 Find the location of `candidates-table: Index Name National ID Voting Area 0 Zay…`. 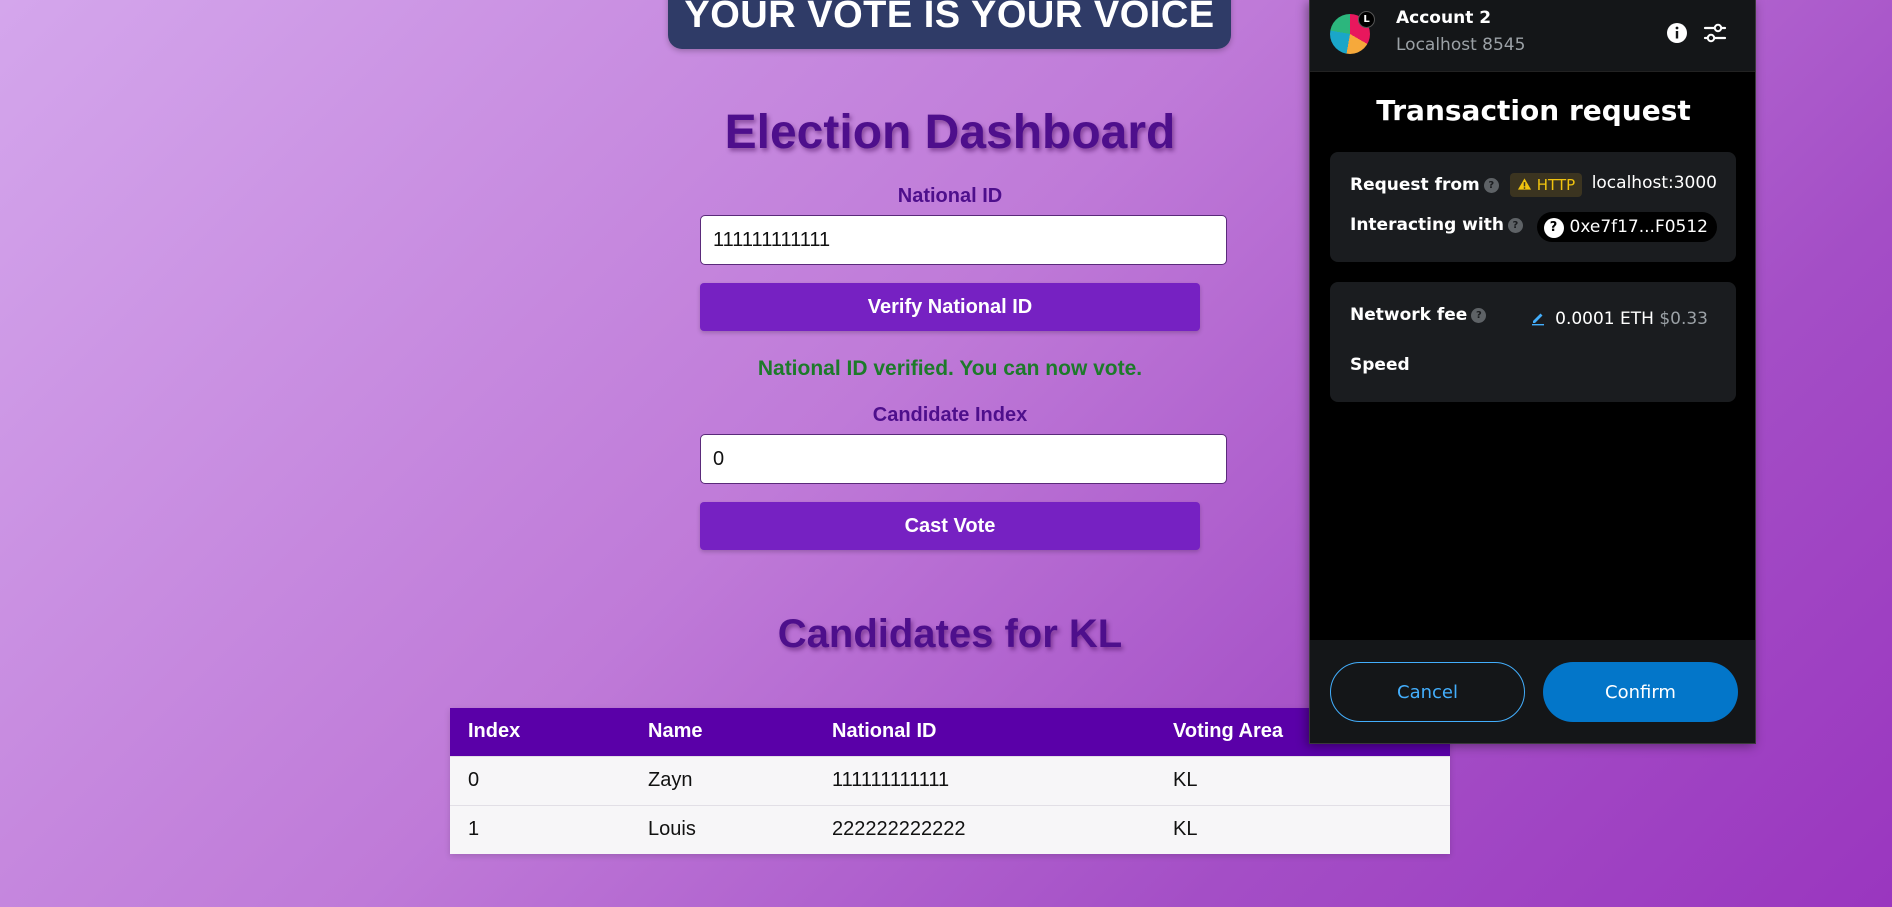

candidates-table: Index Name National ID Voting Area 0 Zay… is located at coordinates (950, 781).